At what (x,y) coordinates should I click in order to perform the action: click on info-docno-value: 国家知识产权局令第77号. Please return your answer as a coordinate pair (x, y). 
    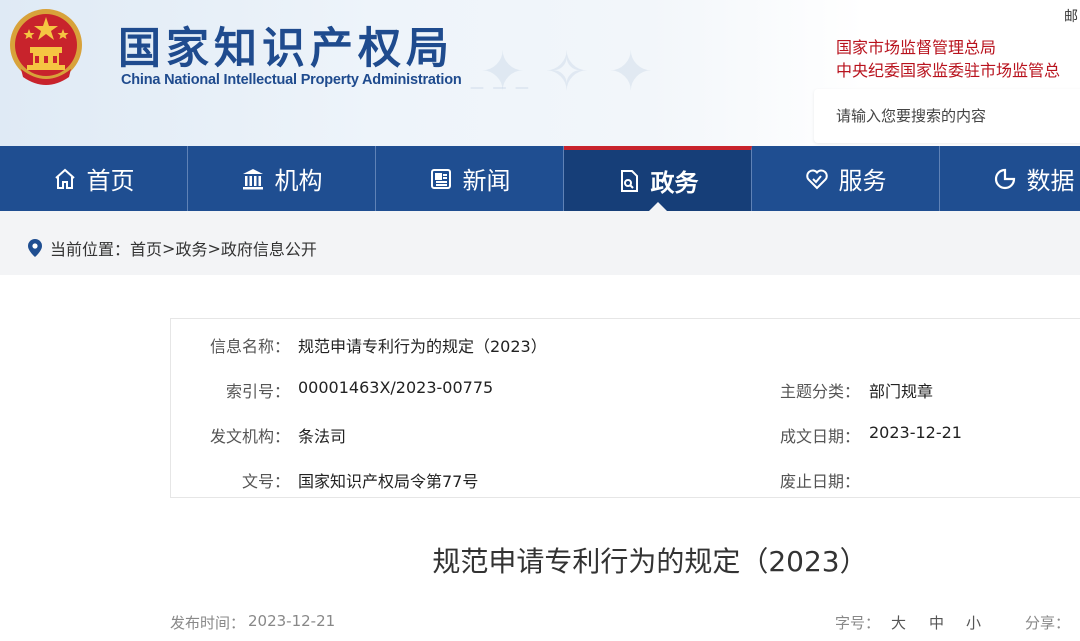
    Looking at the image, I should click on (388, 481).